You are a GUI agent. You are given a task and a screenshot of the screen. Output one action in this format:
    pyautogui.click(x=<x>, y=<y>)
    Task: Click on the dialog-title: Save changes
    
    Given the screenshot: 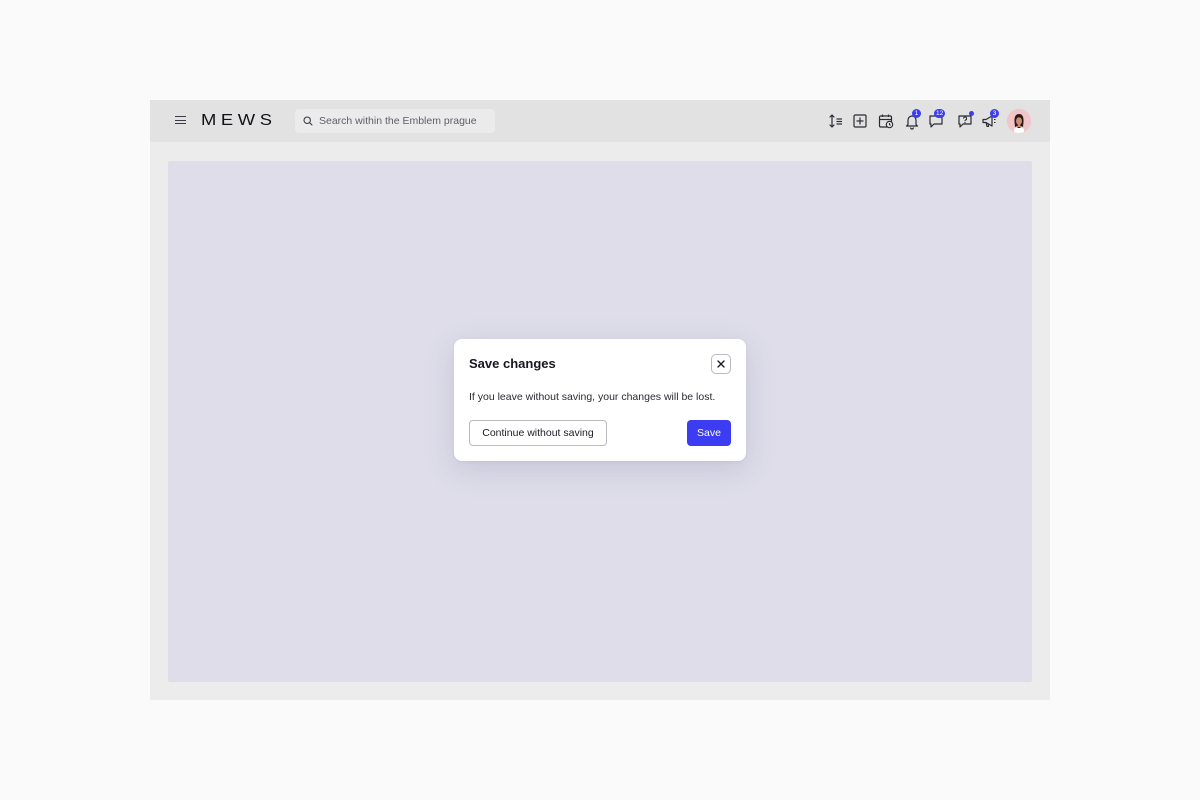 What is the action you would take?
    pyautogui.click(x=512, y=363)
    